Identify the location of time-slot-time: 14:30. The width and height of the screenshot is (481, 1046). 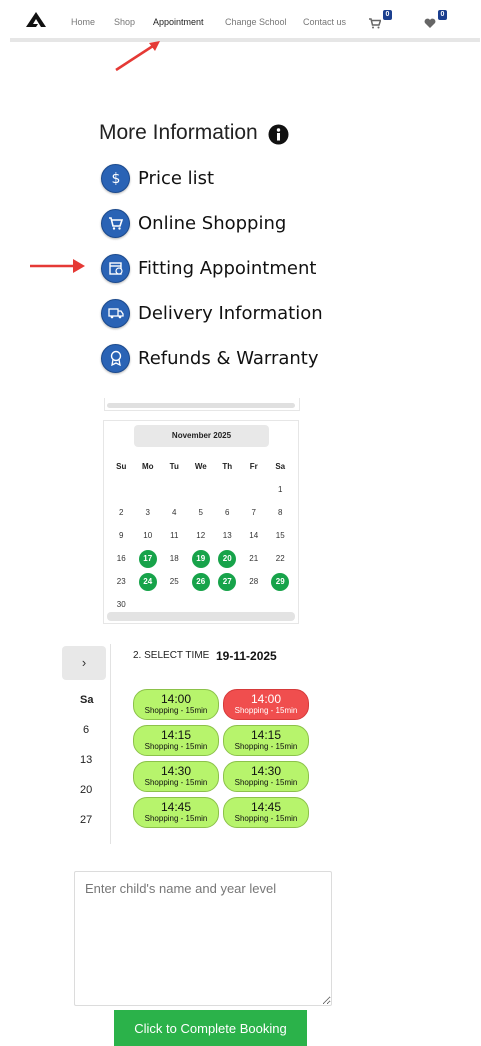
(266, 771).